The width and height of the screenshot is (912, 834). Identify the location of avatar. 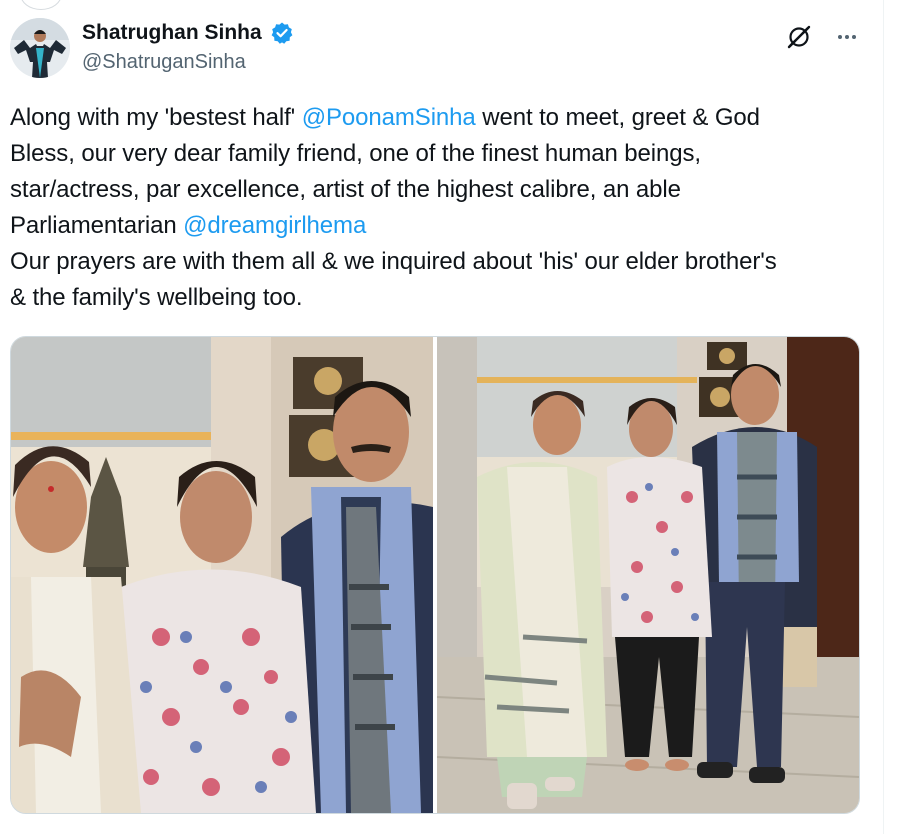
(40, 48).